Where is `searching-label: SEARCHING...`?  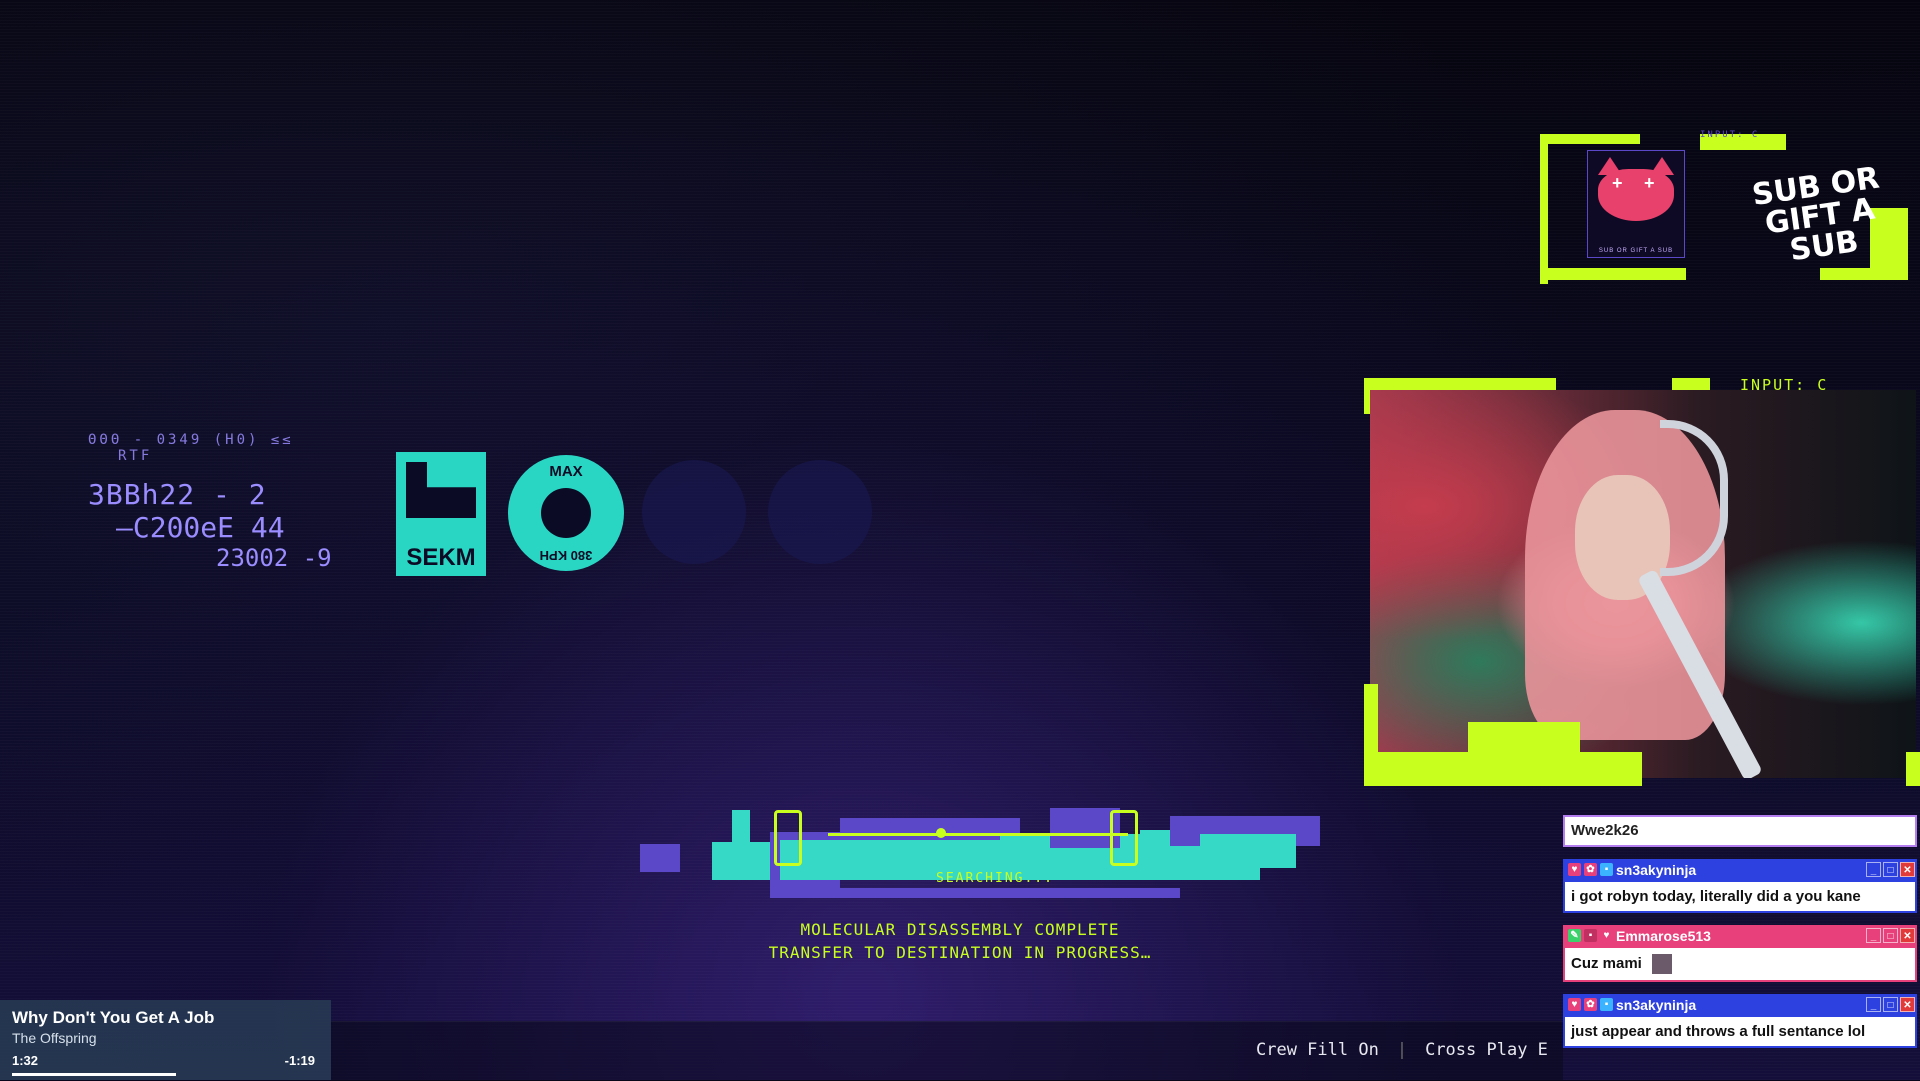
searching-label: SEARCHING... is located at coordinates (995, 878).